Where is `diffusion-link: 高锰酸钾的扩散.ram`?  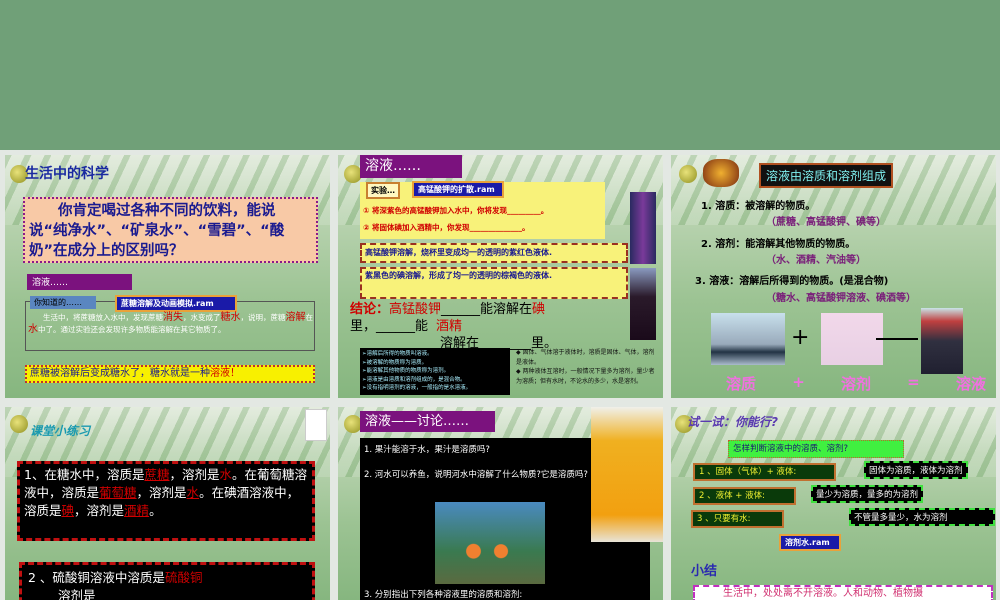
diffusion-link: 高锰酸钾的扩散.ram is located at coordinates (458, 189).